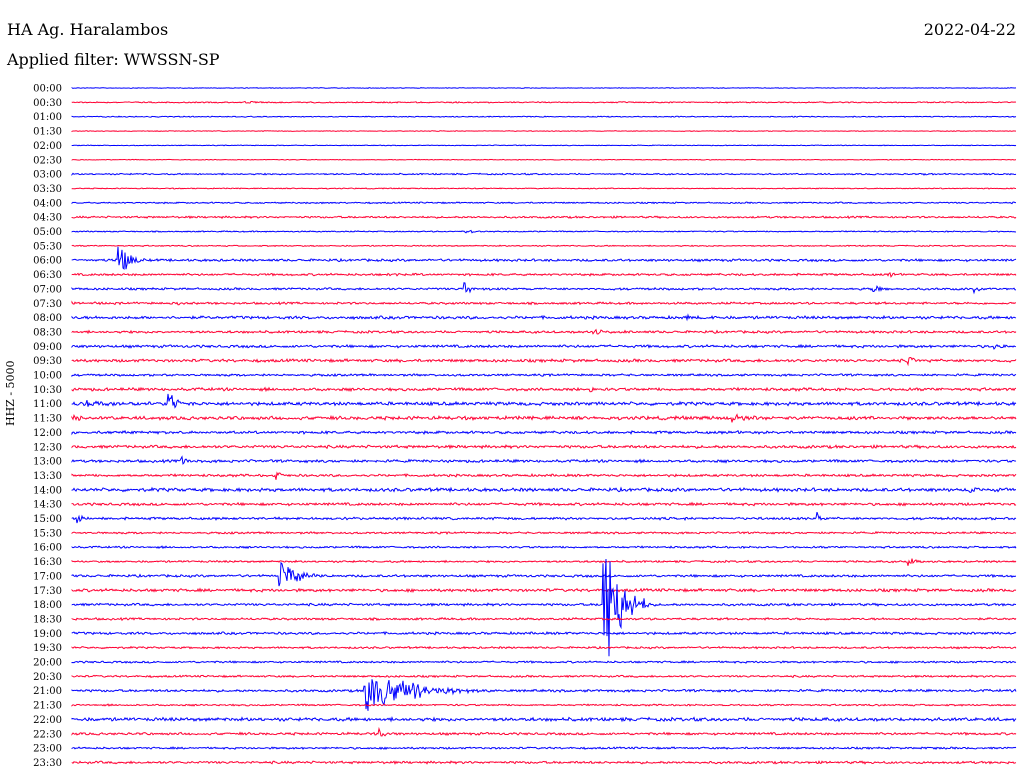  I want to click on time-tick-label: 05:30, so click(47, 246).